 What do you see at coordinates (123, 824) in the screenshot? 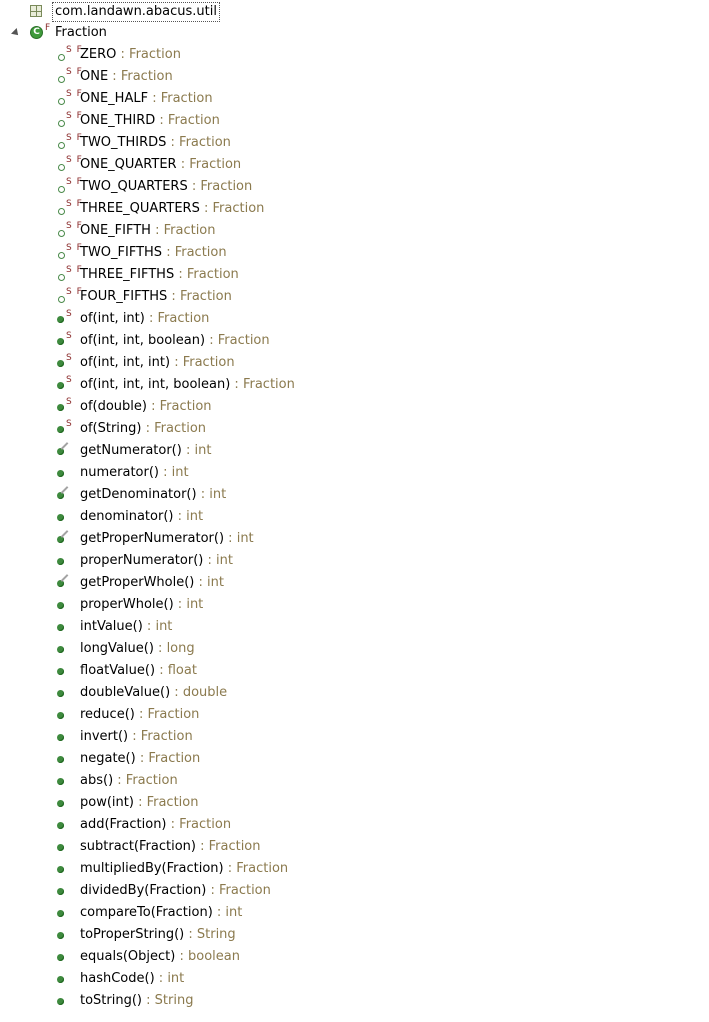
I see `member-name: add(Fraction)` at bounding box center [123, 824].